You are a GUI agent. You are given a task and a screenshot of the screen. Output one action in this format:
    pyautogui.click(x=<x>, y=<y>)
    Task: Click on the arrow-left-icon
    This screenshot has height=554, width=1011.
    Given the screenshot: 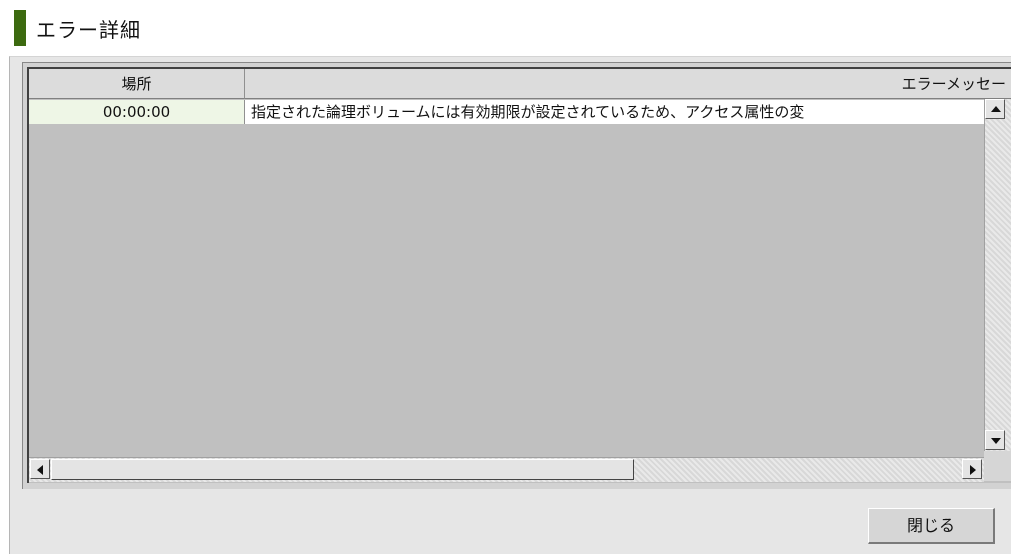 What is the action you would take?
    pyautogui.click(x=40, y=470)
    